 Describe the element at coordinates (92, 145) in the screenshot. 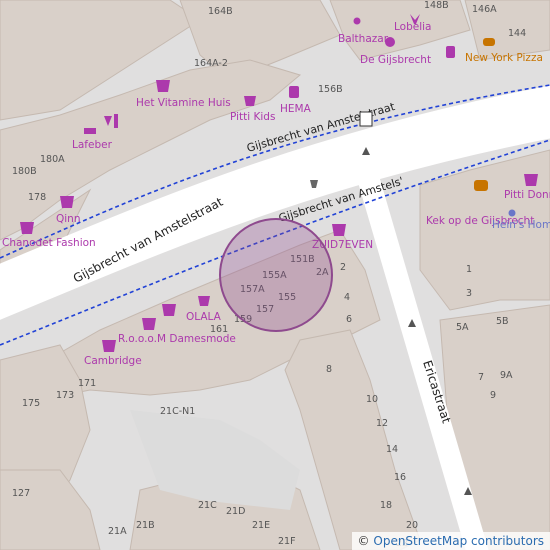

I see `poi-lafeber: Lafeber` at that location.